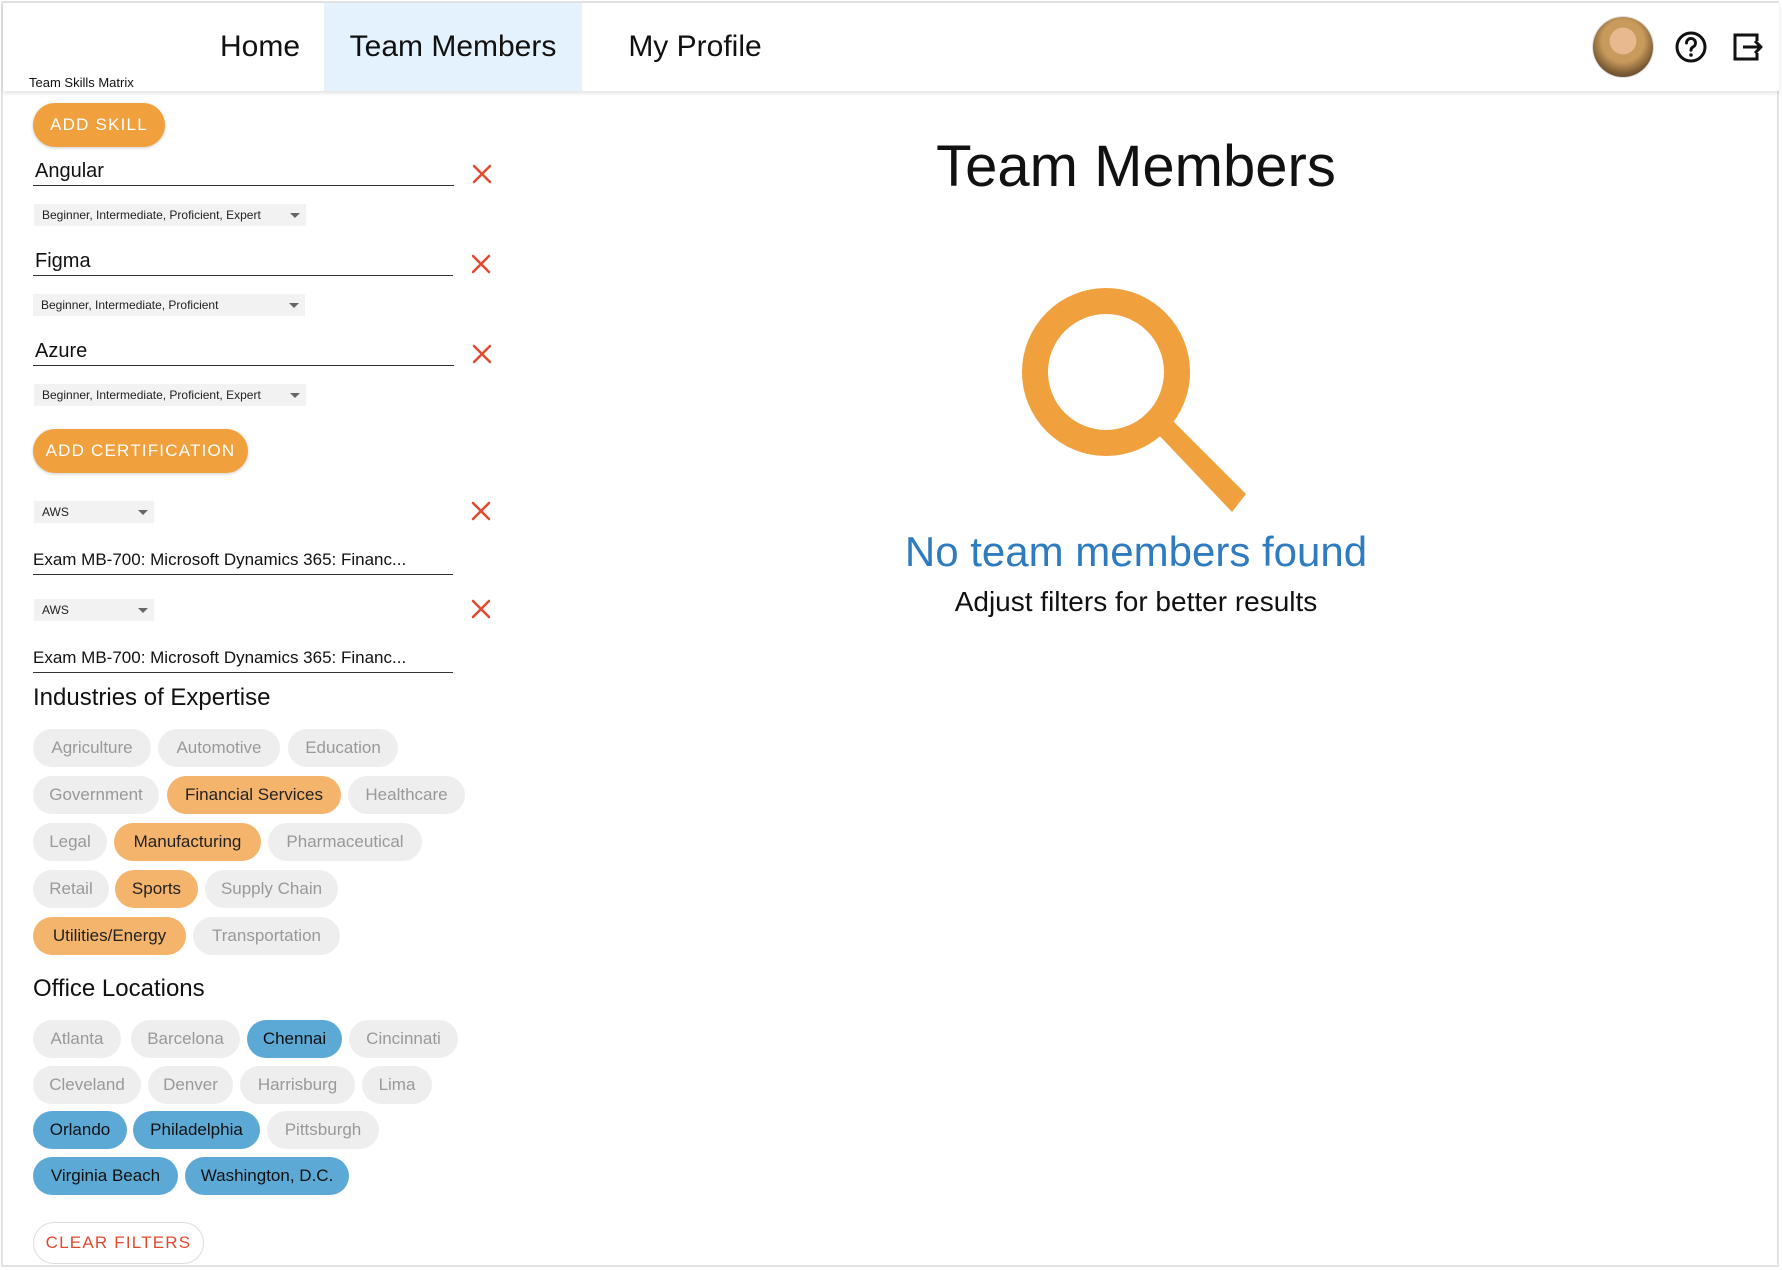 The height and width of the screenshot is (1270, 1782). What do you see at coordinates (243, 171) in the screenshot?
I see `skill-name-input: Angular` at bounding box center [243, 171].